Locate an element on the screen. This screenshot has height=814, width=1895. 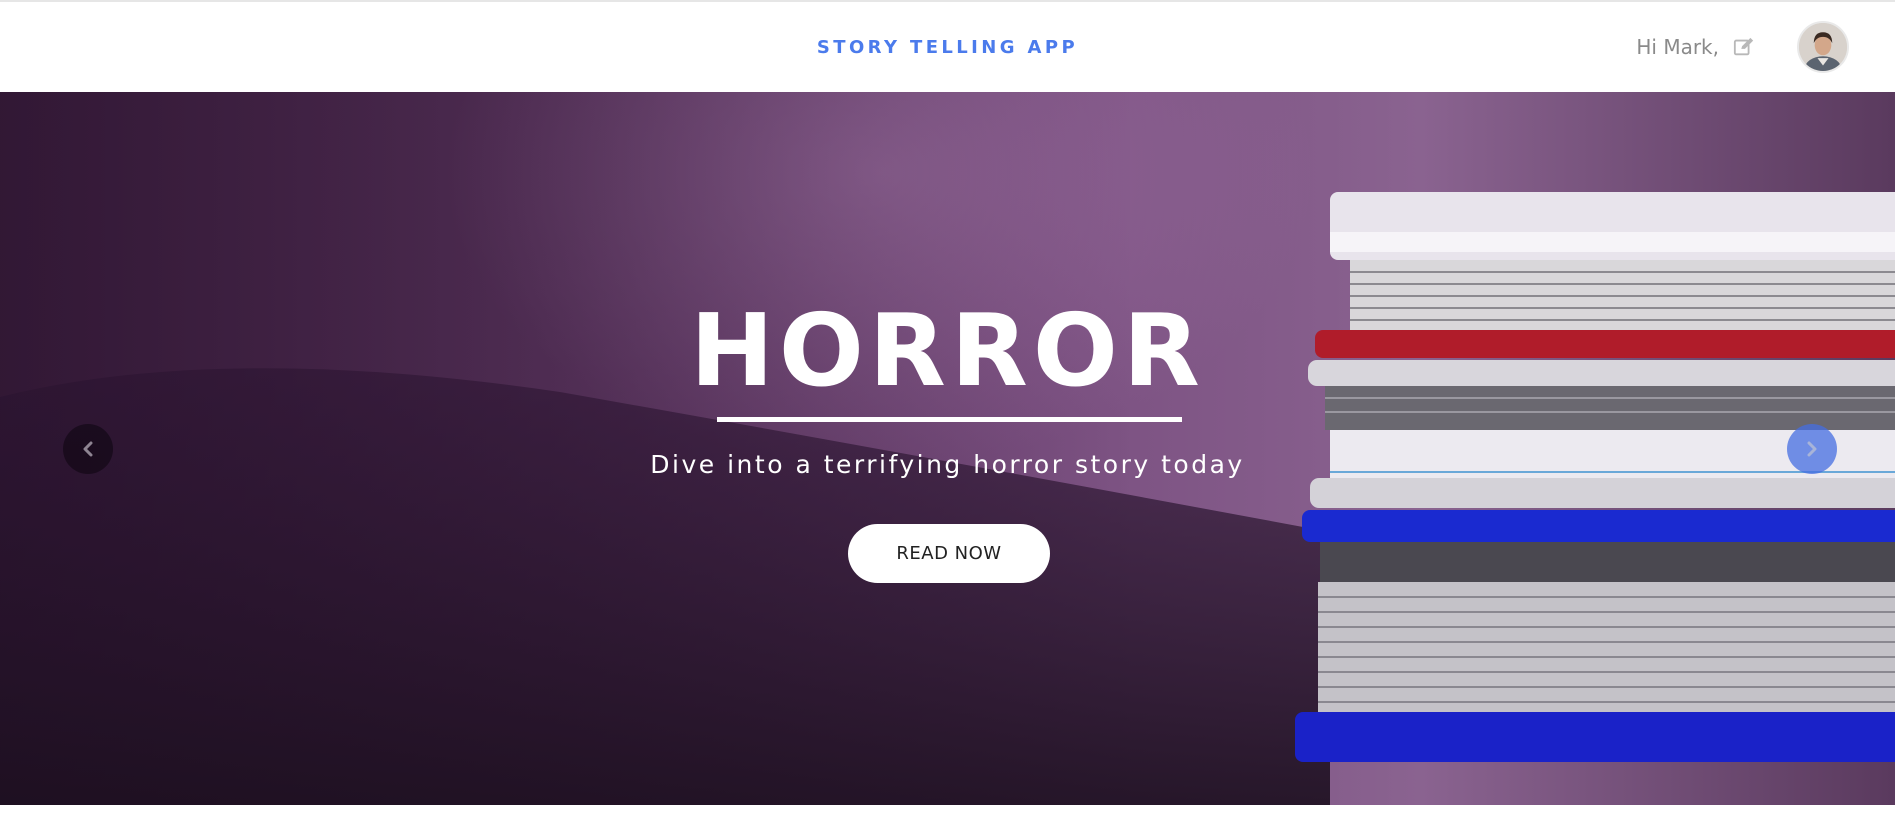
chevron-right-icon is located at coordinates (1812, 449).